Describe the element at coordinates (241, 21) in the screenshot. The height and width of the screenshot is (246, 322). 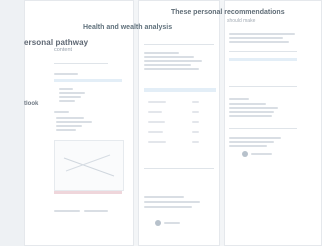
I see `right-page-subtitle: should make` at that location.